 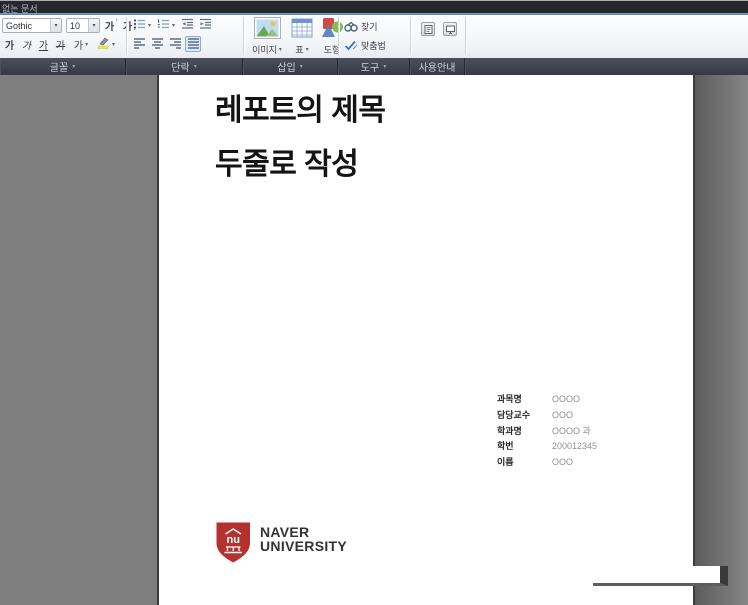 I want to click on shapes-icon, so click(x=332, y=29).